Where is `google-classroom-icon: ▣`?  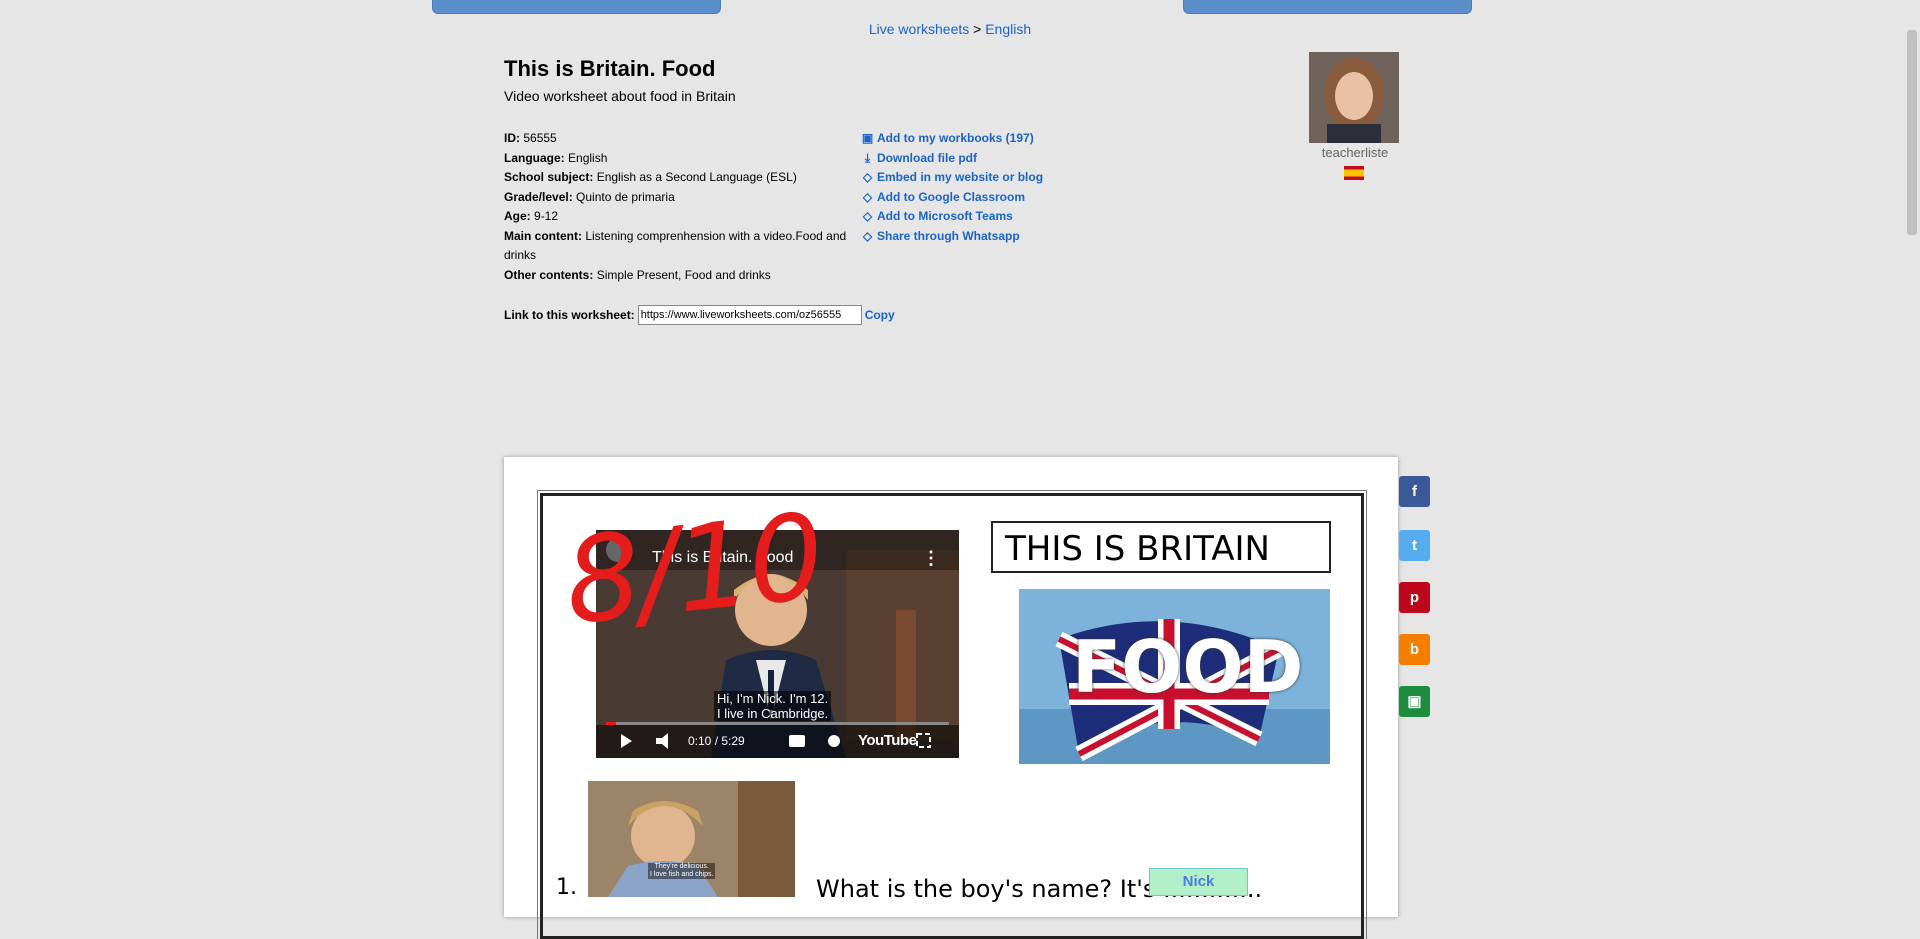
google-classroom-icon: ▣ is located at coordinates (1414, 701).